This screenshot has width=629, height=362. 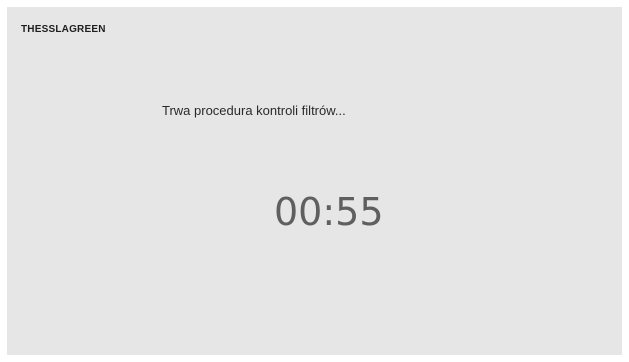 What do you see at coordinates (329, 212) in the screenshot?
I see `countdown-timer: 00:55` at bounding box center [329, 212].